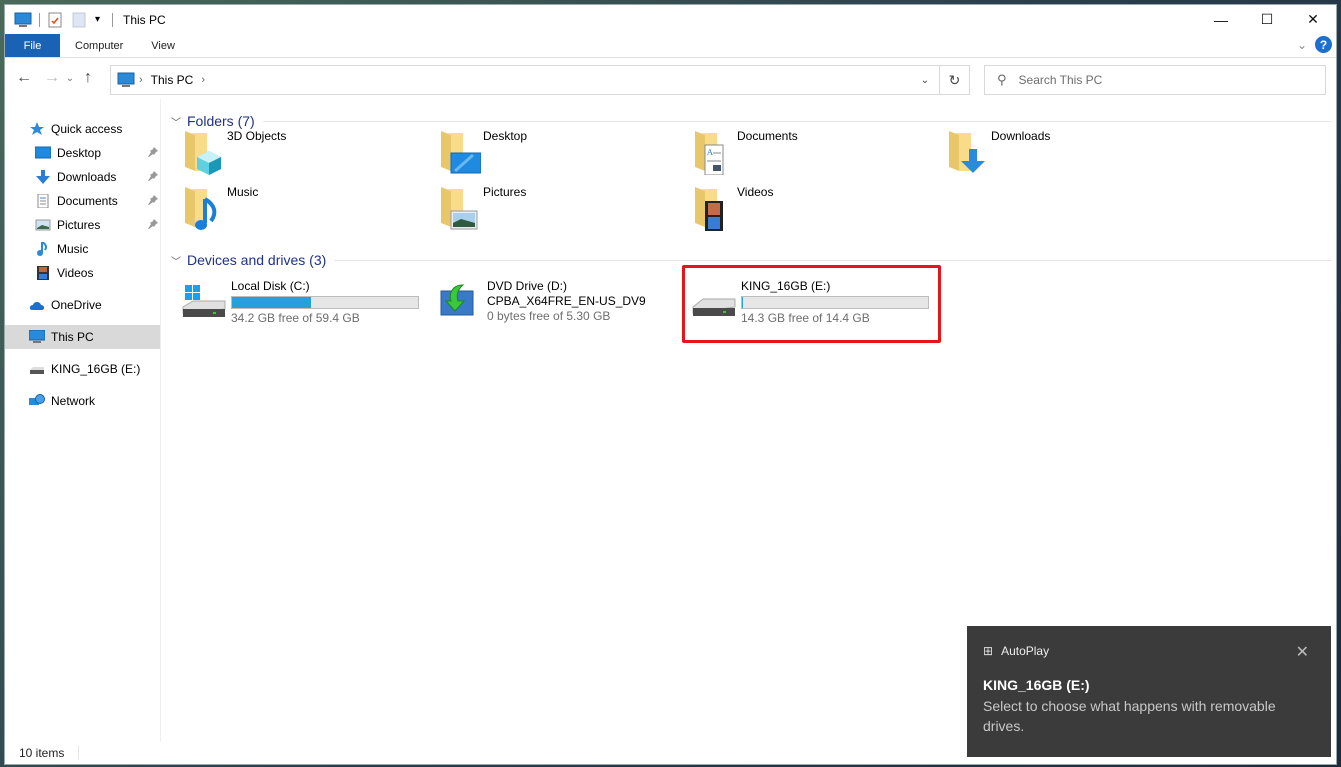 Image resolution: width=1341 pixels, height=767 pixels. I want to click on quick-access-toolbar: ▾ This PC, so click(85, 19).